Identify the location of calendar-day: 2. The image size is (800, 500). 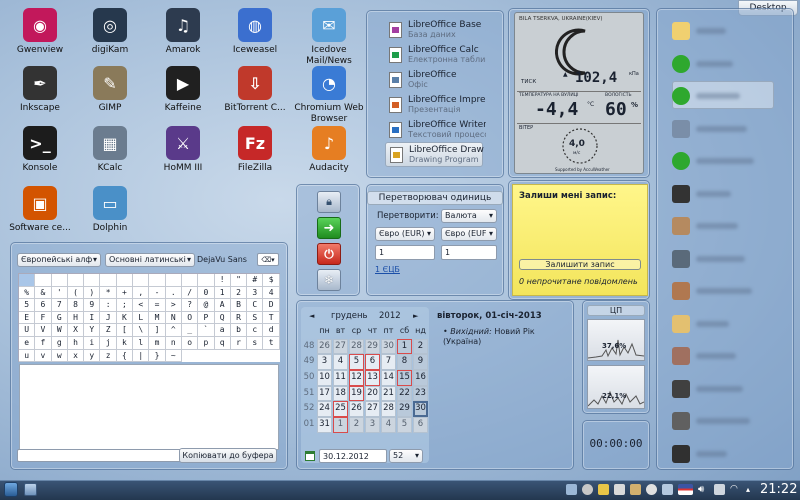
(356, 425).